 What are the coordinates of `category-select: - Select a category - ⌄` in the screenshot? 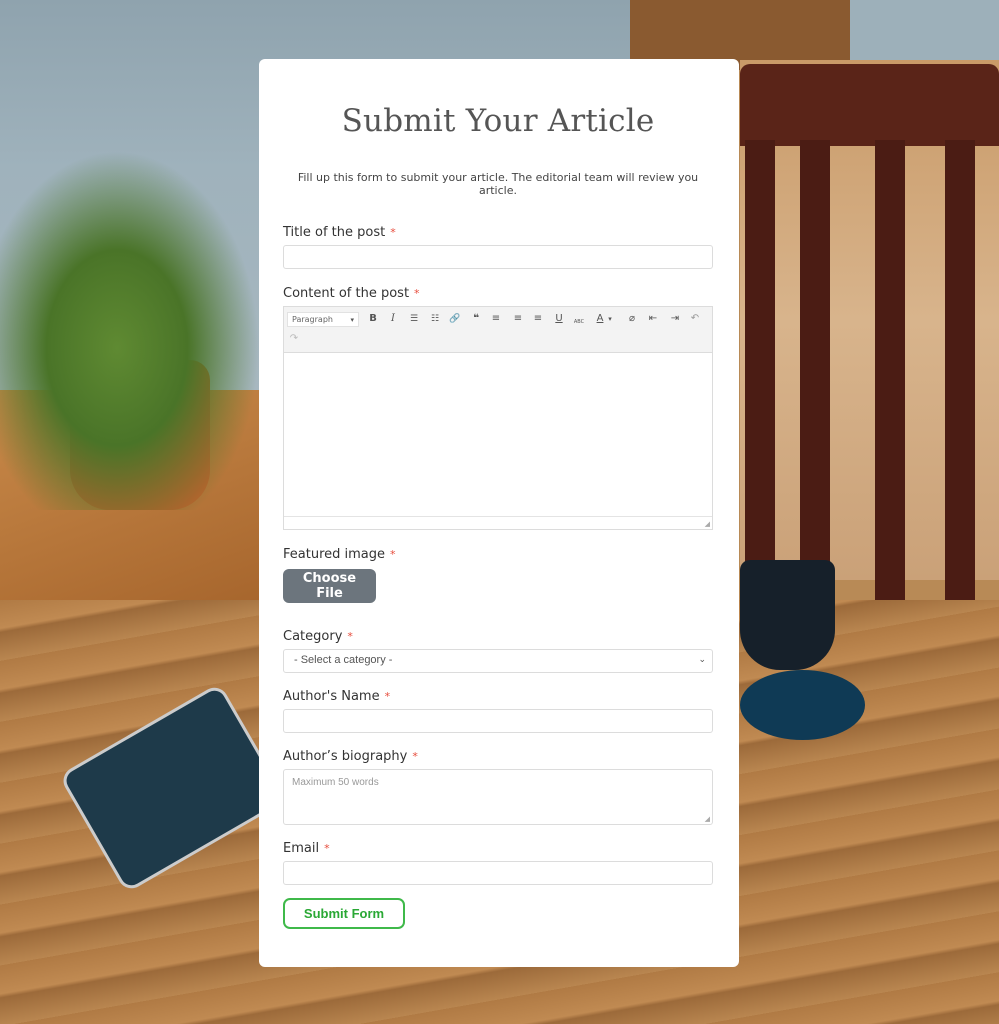 It's located at (498, 661).